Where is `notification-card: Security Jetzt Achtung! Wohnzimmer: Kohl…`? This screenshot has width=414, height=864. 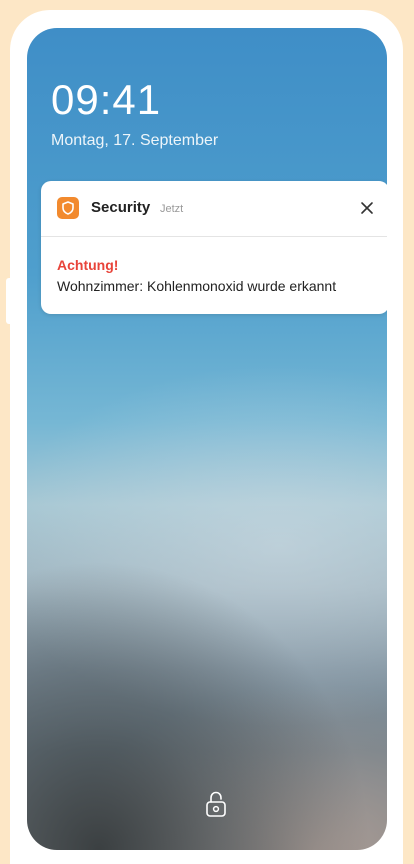
notification-card: Security Jetzt Achtung! Wohnzimmer: Kohl… is located at coordinates (214, 247).